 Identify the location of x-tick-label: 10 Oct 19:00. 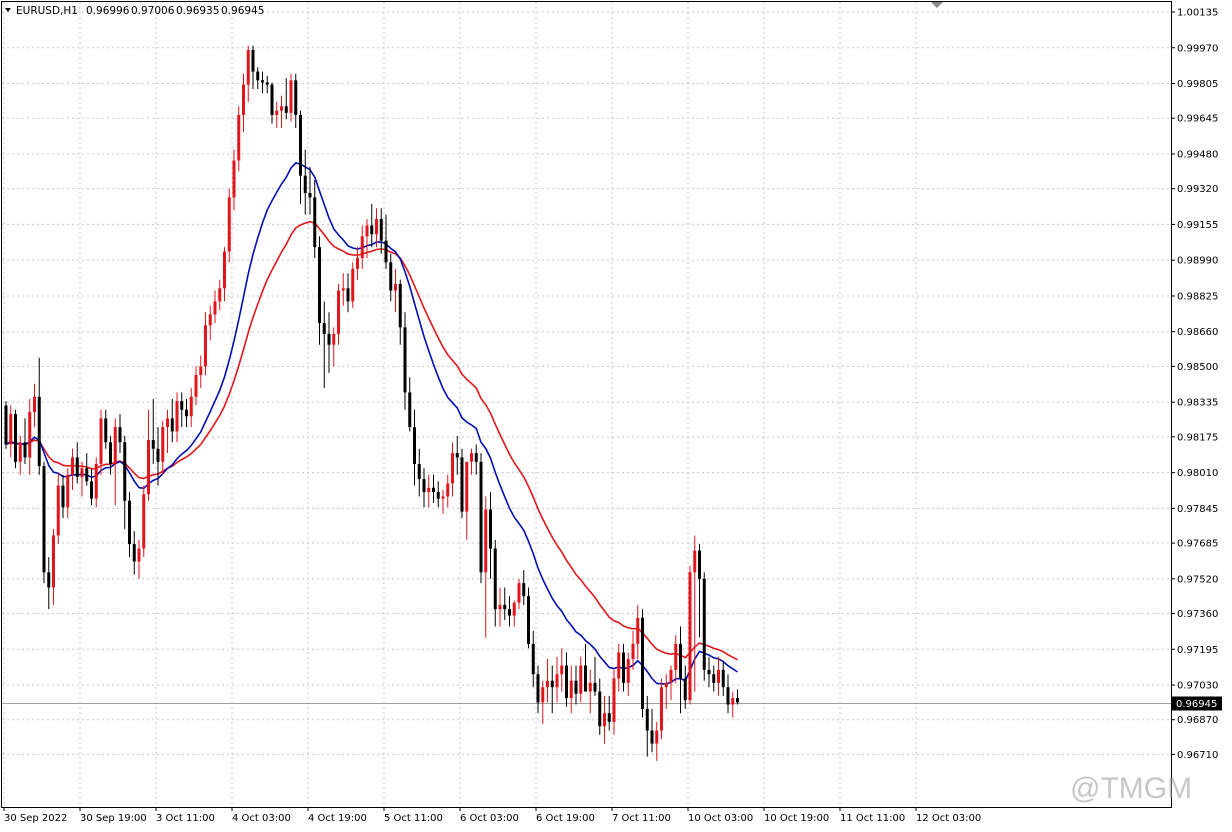
(796, 818).